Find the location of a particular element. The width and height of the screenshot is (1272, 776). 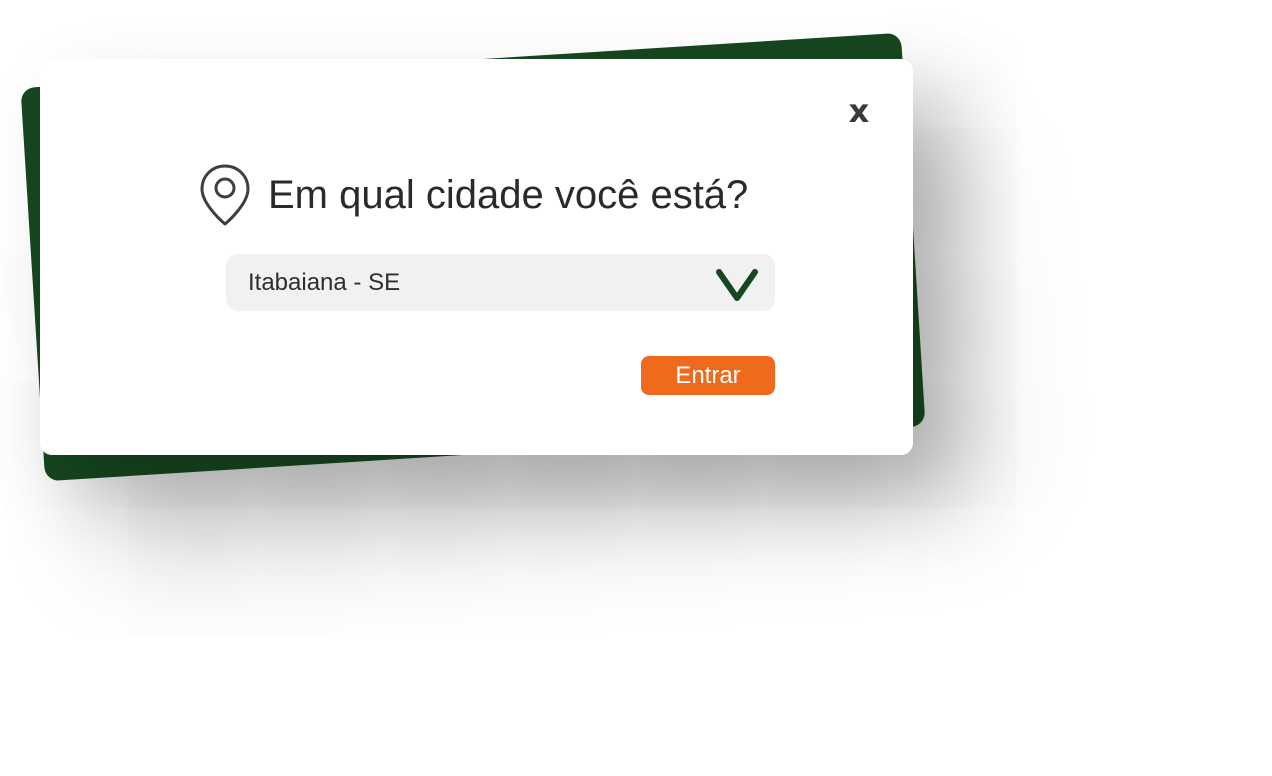

enter-button: Entrar is located at coordinates (708, 375).